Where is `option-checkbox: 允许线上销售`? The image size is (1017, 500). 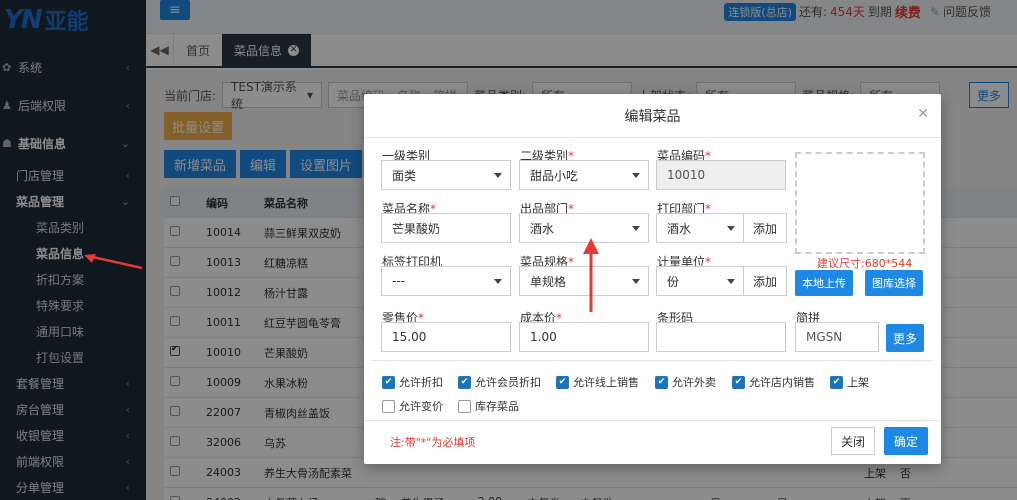 option-checkbox: 允许线上销售 is located at coordinates (597, 382).